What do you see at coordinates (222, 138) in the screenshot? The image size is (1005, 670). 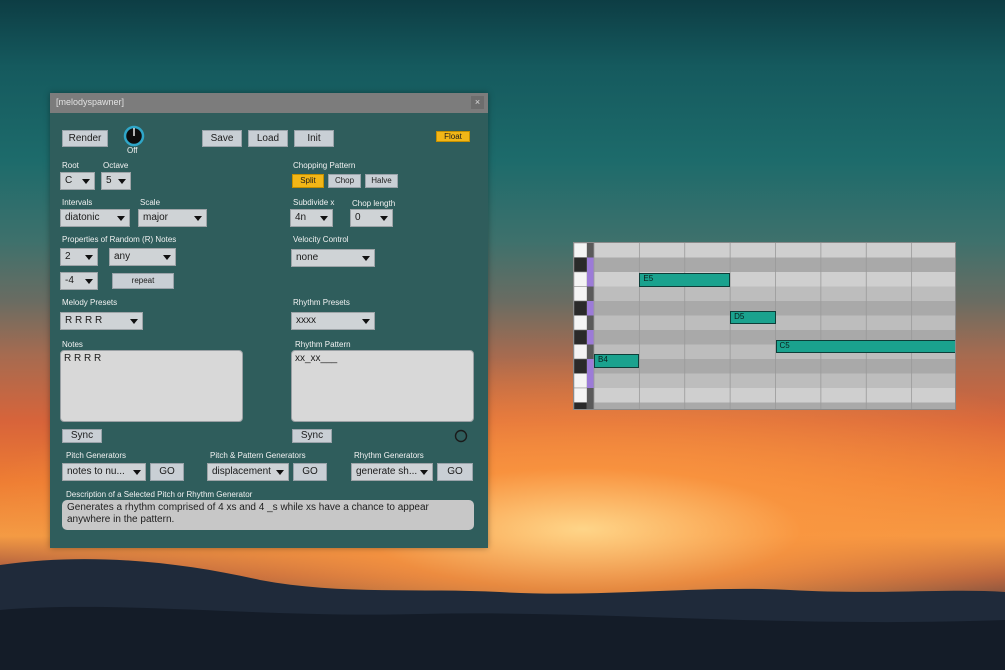 I see `save-button: Save` at bounding box center [222, 138].